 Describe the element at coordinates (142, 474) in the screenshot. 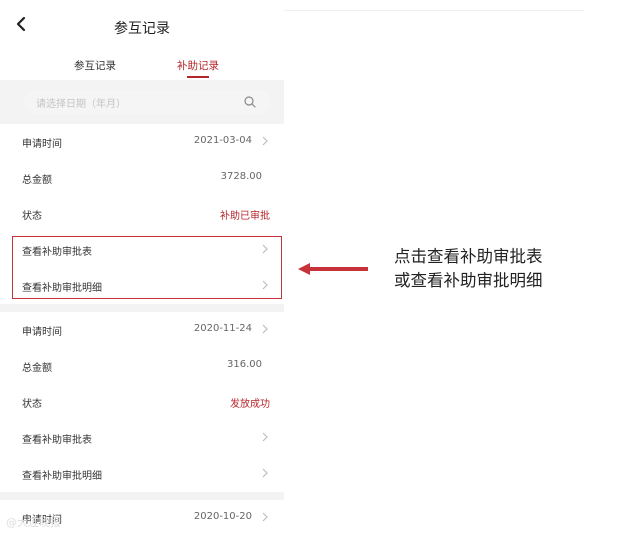

I see `view-approval-detail-row: 查看补助审批明细` at that location.